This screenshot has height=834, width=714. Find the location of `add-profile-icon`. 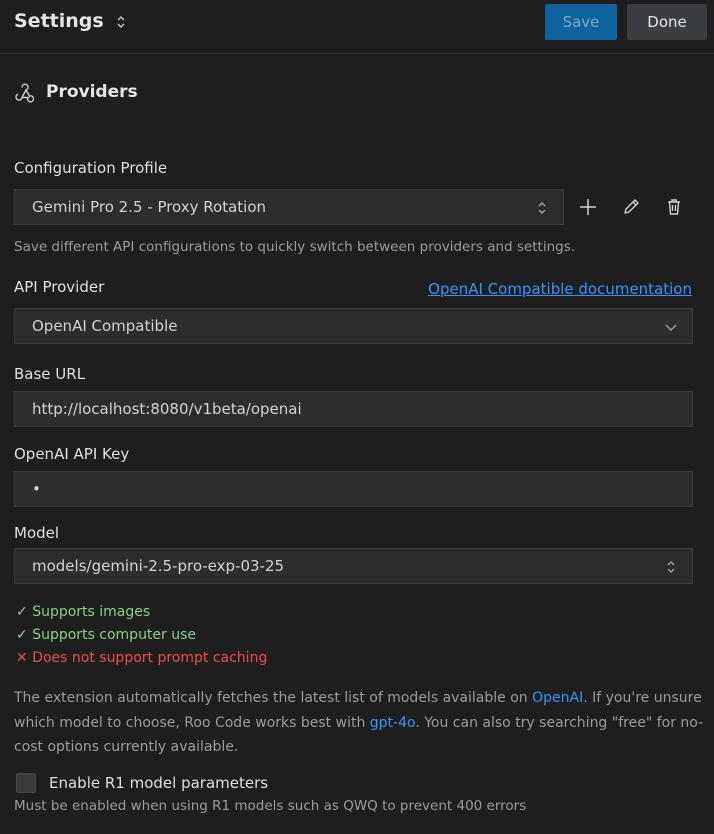

add-profile-icon is located at coordinates (588, 207).